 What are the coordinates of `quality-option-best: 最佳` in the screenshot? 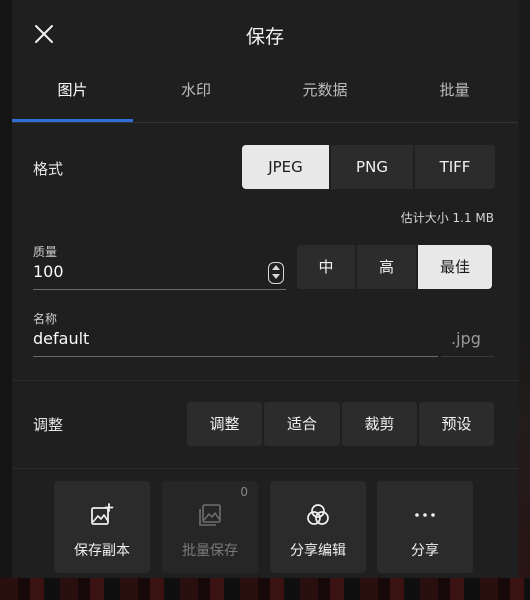 It's located at (455, 267).